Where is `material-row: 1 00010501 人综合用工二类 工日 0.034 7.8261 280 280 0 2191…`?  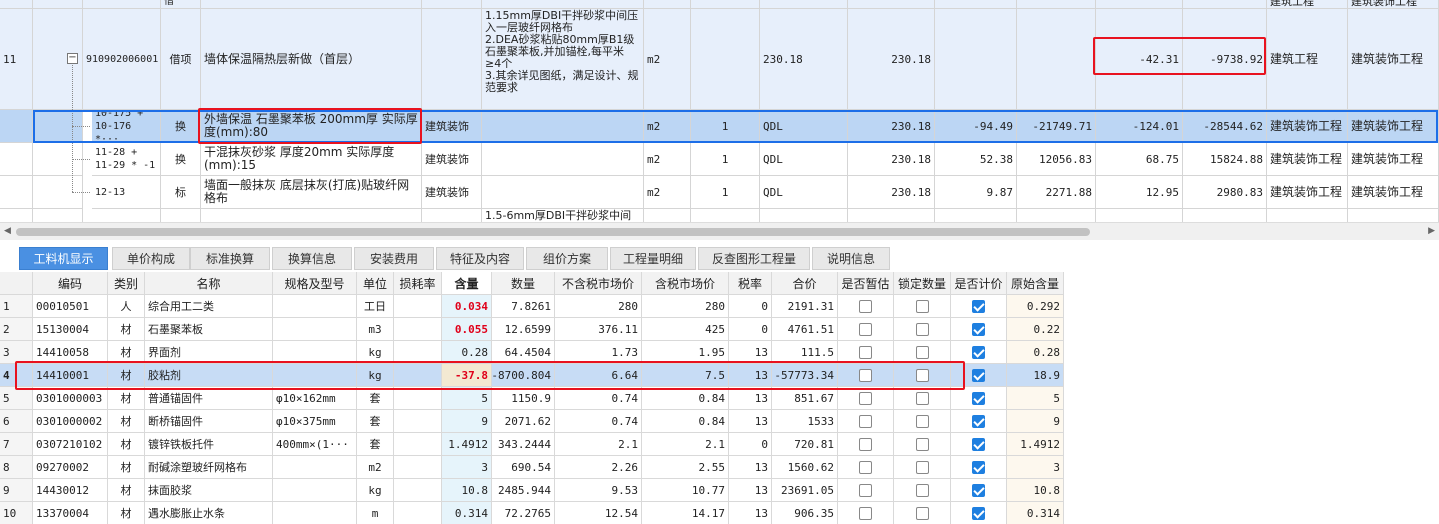 material-row: 1 00010501 人综合用工二类 工日 0.034 7.8261 280 280 0 2191… is located at coordinates (719, 306).